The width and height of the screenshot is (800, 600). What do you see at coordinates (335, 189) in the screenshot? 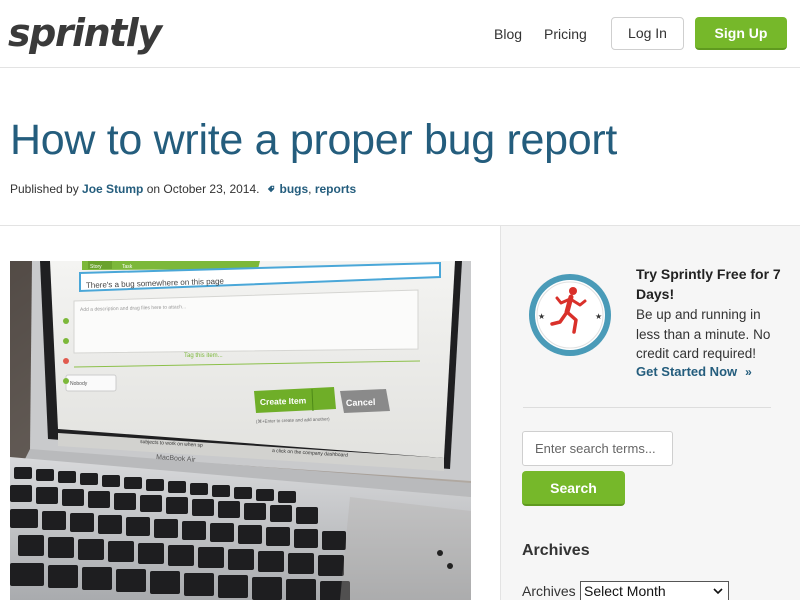
I see `tag-link-reports: reports` at bounding box center [335, 189].